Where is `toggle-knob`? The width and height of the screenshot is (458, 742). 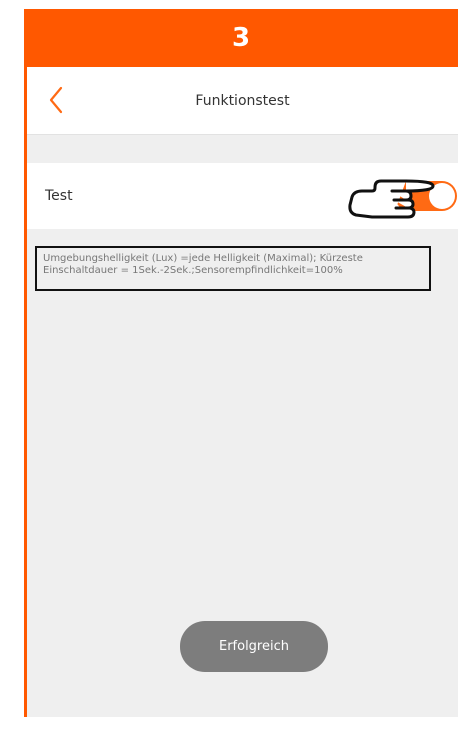
toggle-knob is located at coordinates (442, 196).